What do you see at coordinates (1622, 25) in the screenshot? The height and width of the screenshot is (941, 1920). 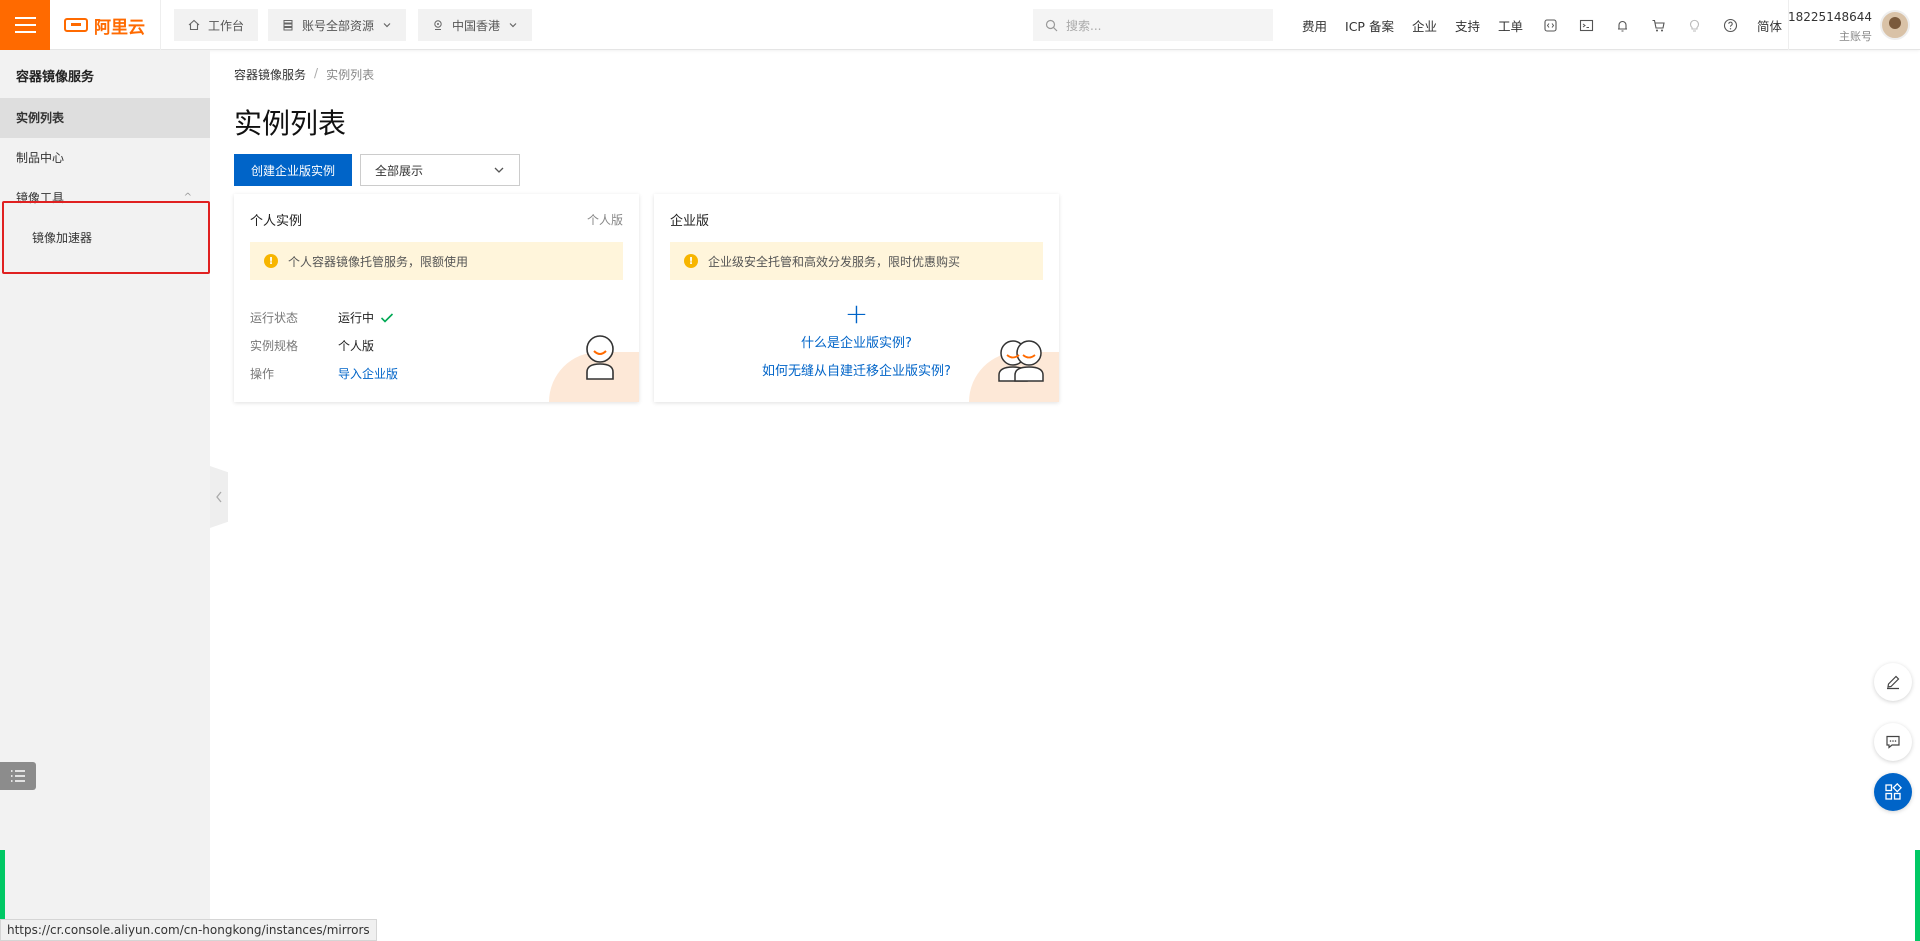 I see `bell-icon` at bounding box center [1622, 25].